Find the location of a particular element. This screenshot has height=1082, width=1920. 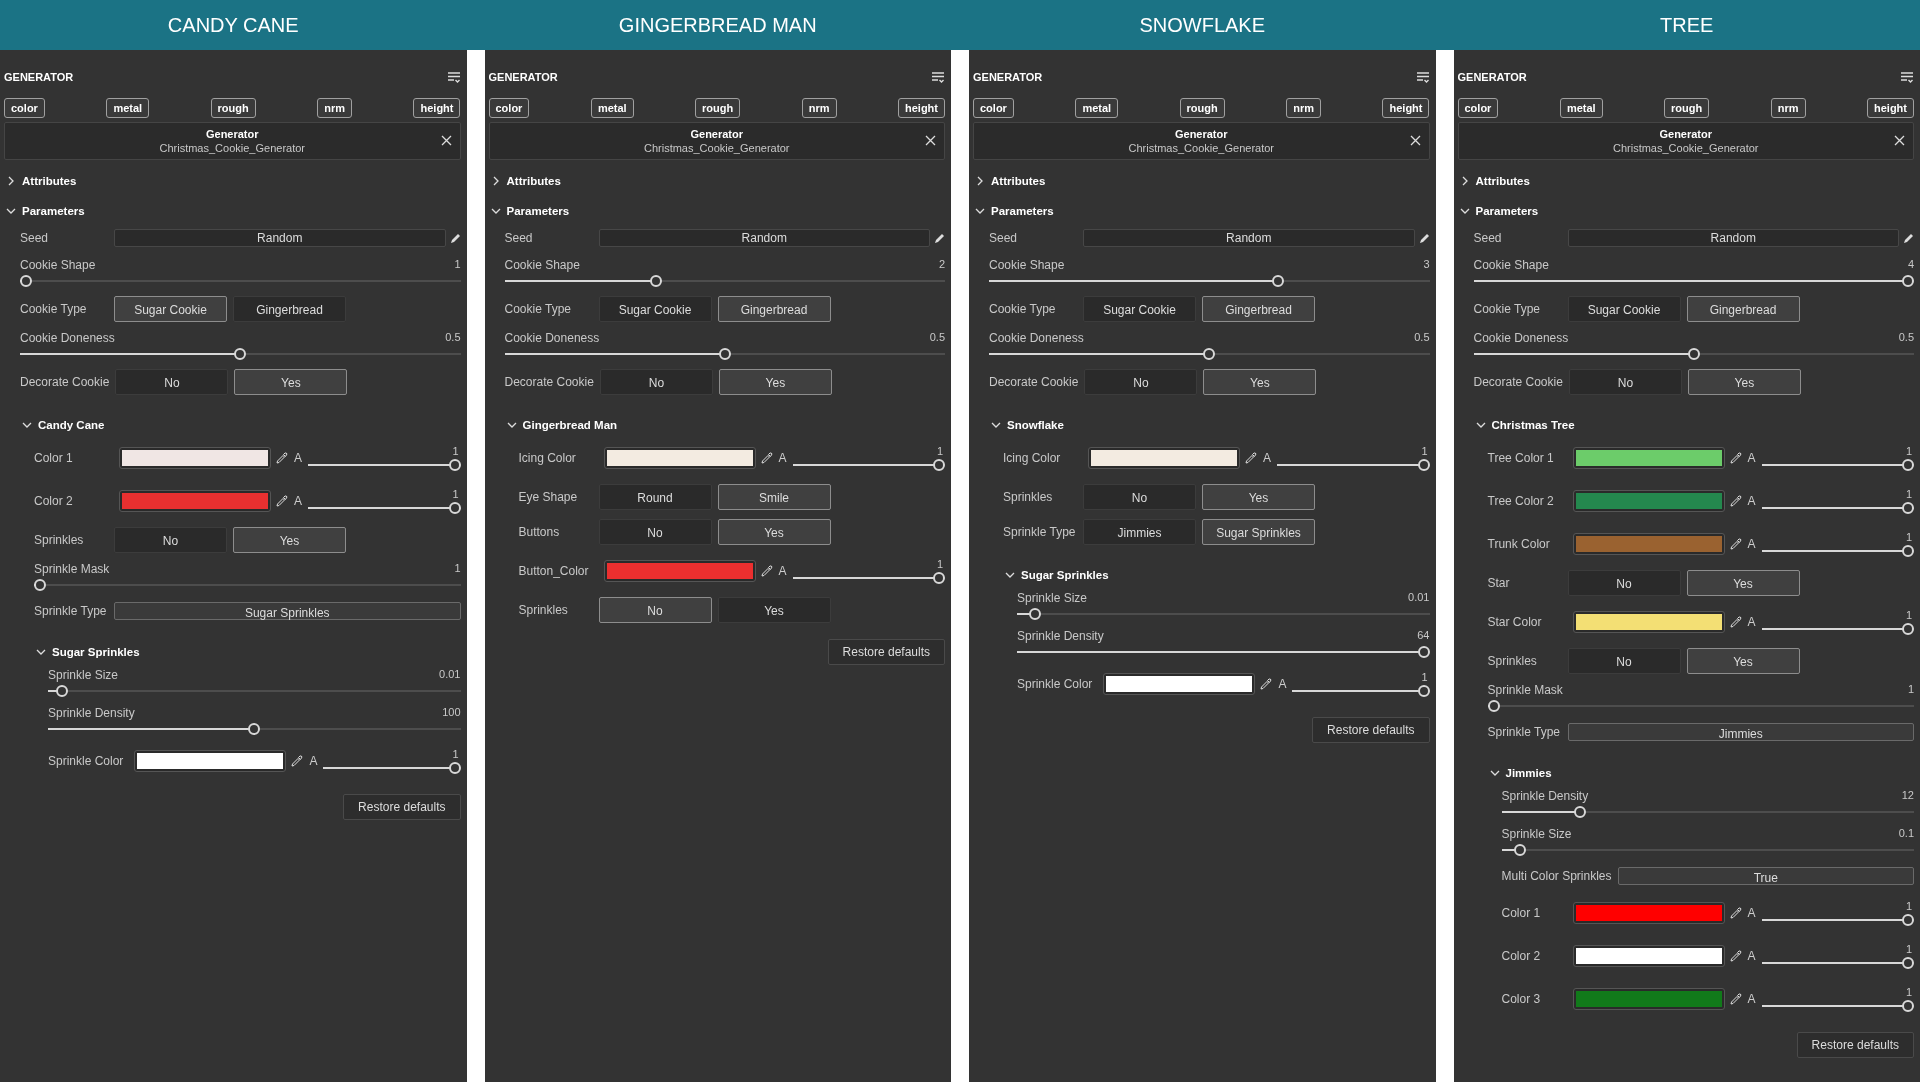

channel-button: metal is located at coordinates (1097, 108).